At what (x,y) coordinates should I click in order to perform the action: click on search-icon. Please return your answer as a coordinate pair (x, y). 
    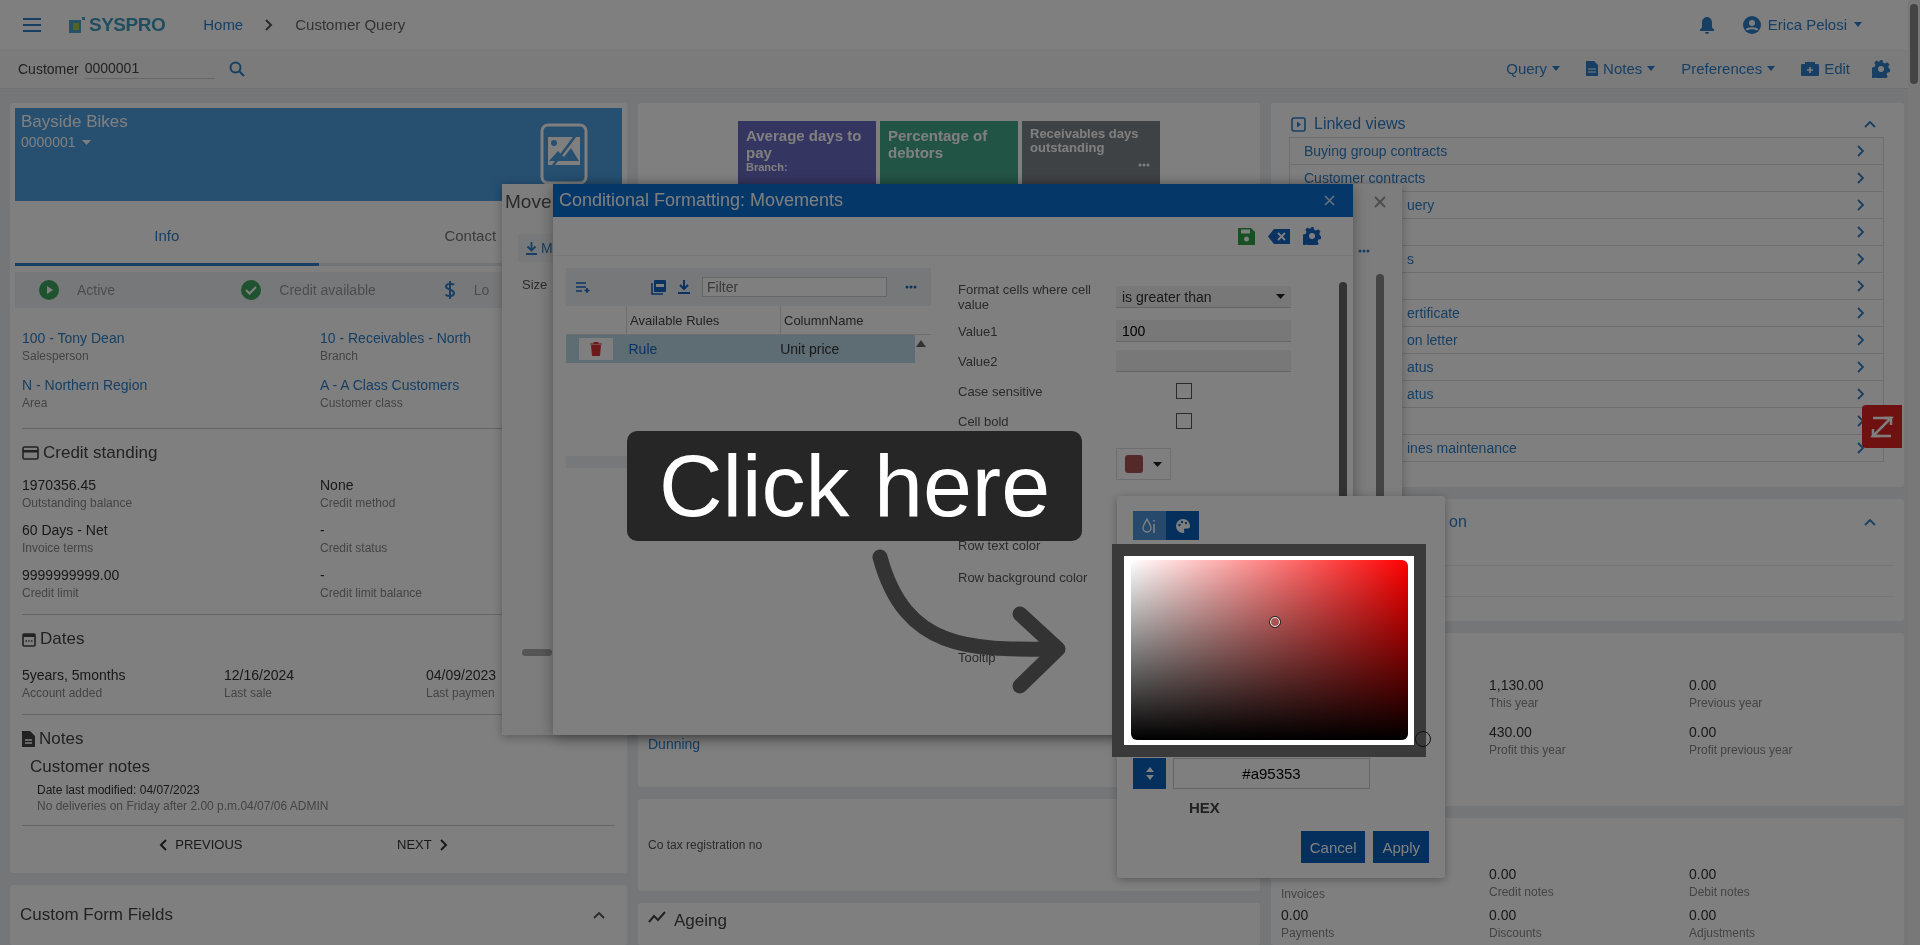
    Looking at the image, I should click on (236, 68).